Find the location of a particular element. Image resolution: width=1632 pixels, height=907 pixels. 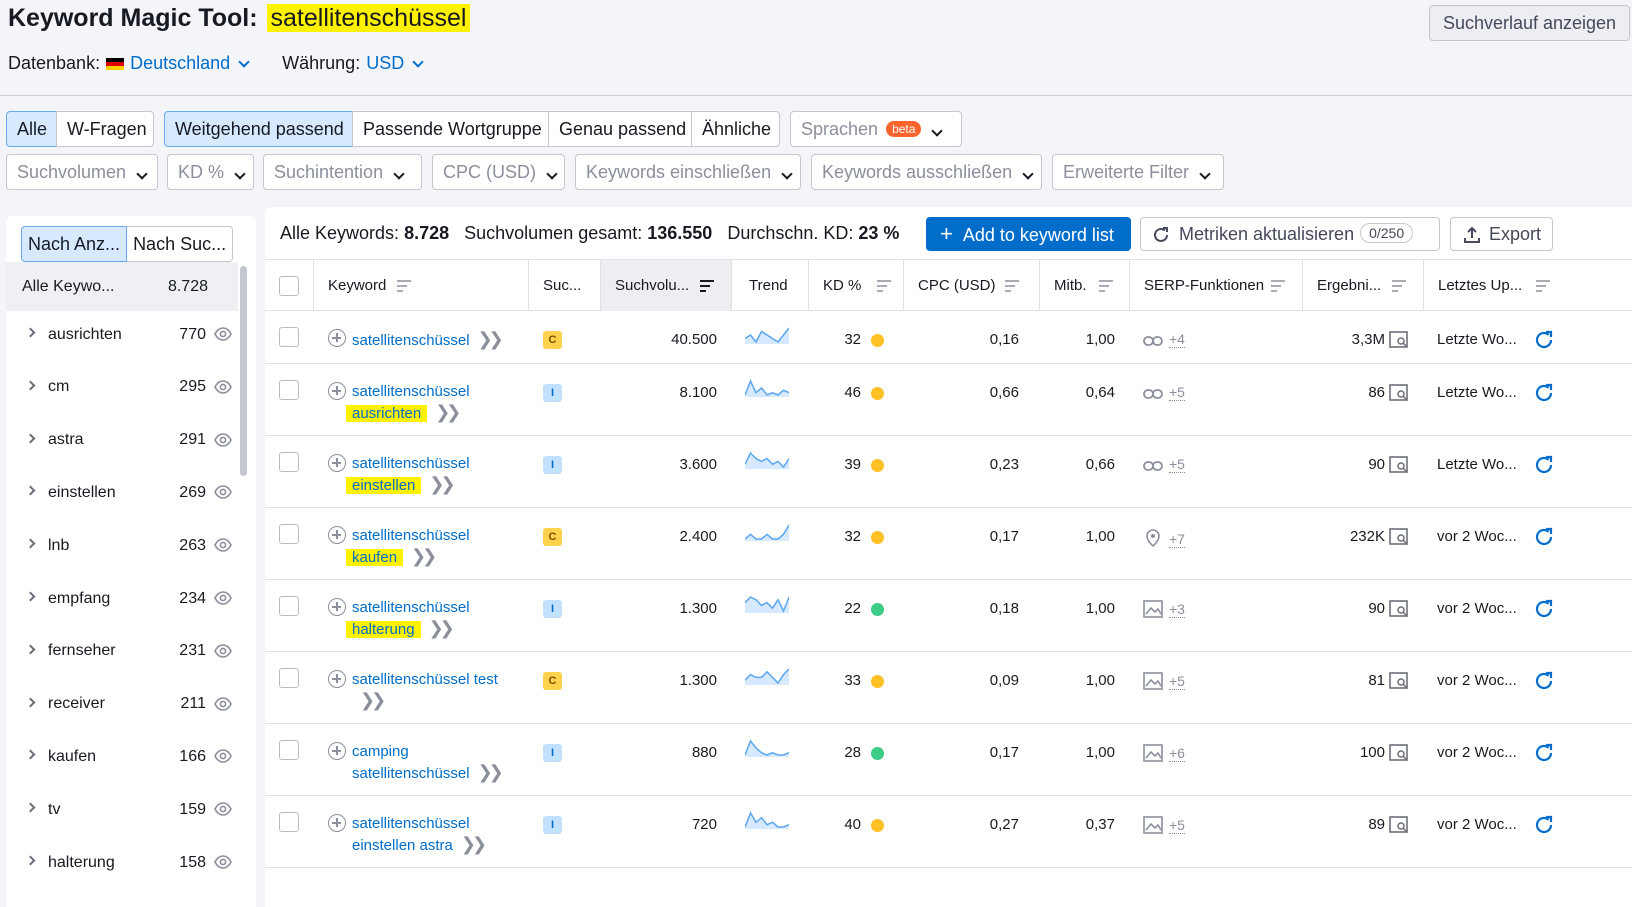

tab-genau-passend: Genau passend is located at coordinates (620, 129).